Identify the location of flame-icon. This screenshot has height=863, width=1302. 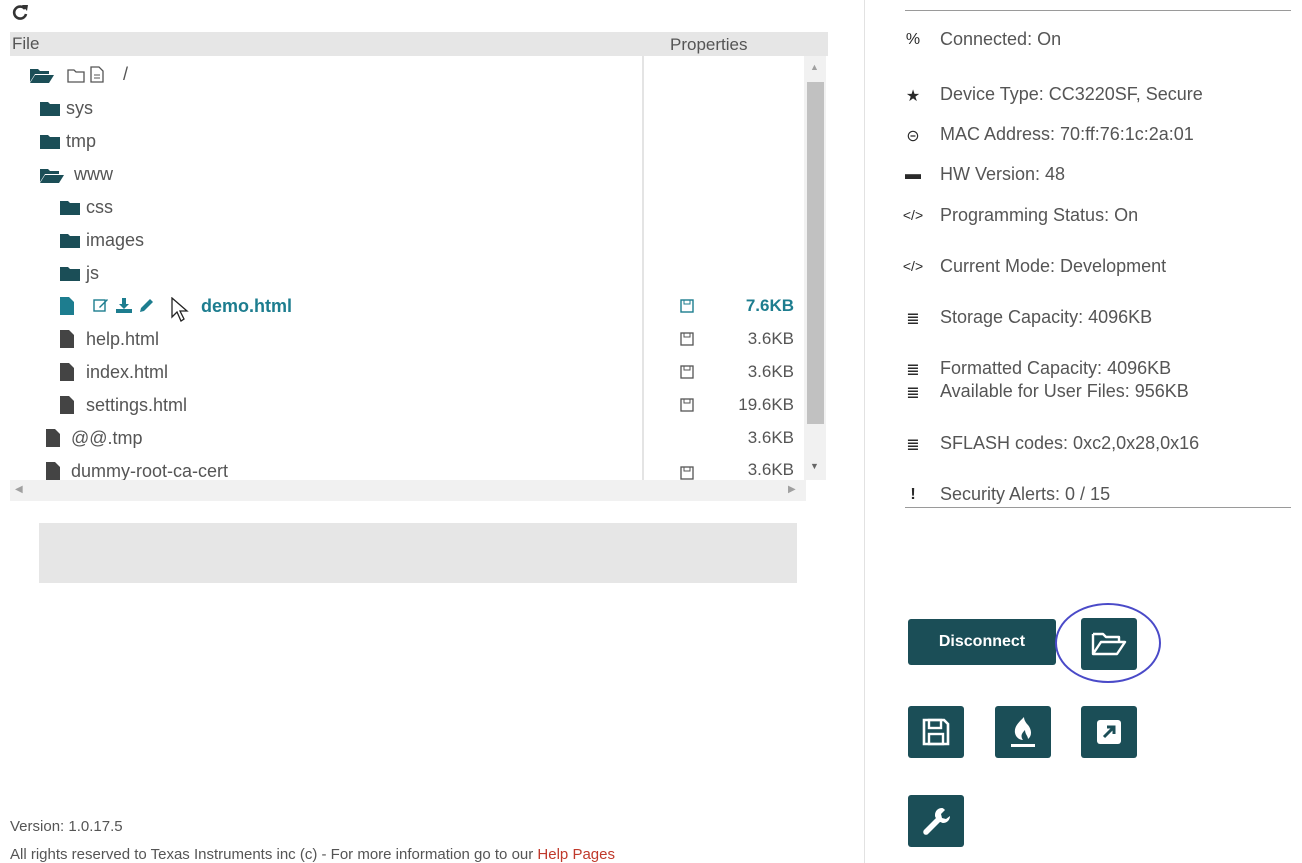
(1023, 732).